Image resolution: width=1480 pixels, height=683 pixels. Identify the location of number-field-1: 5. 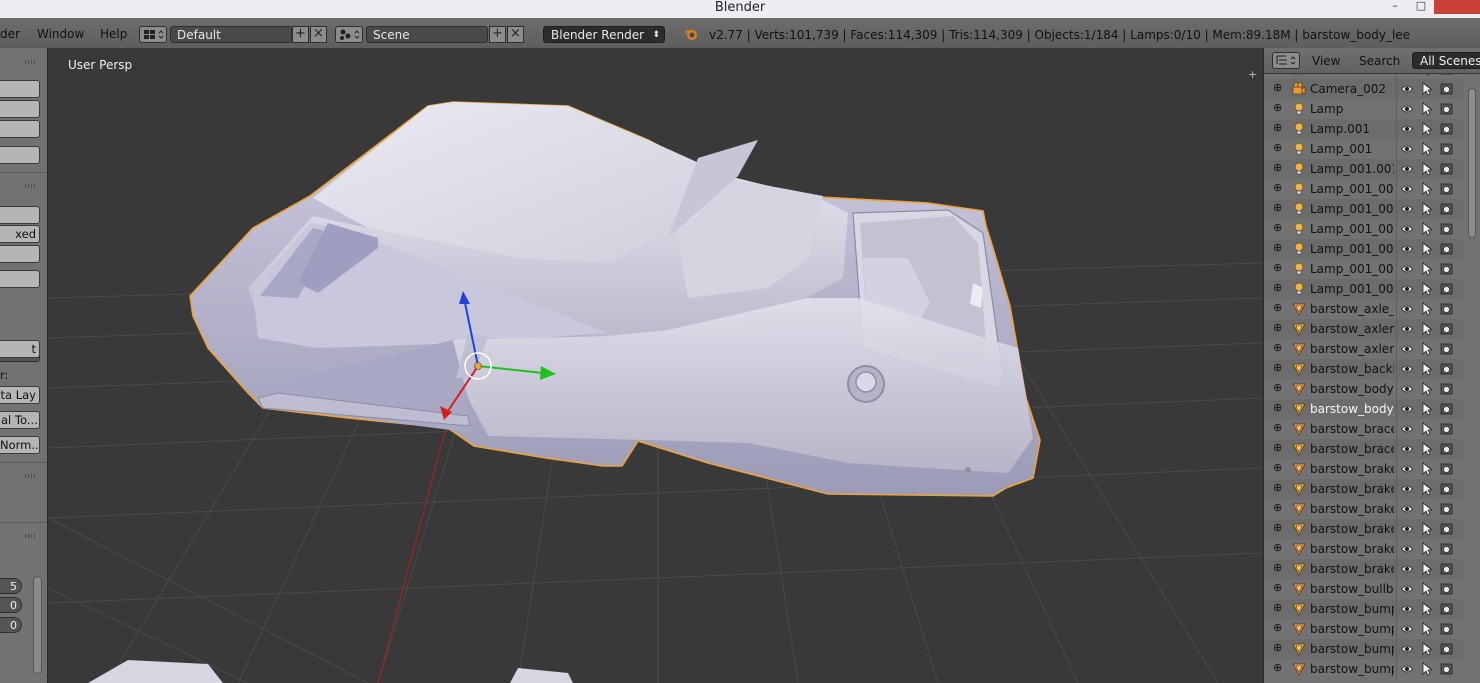
(11, 586).